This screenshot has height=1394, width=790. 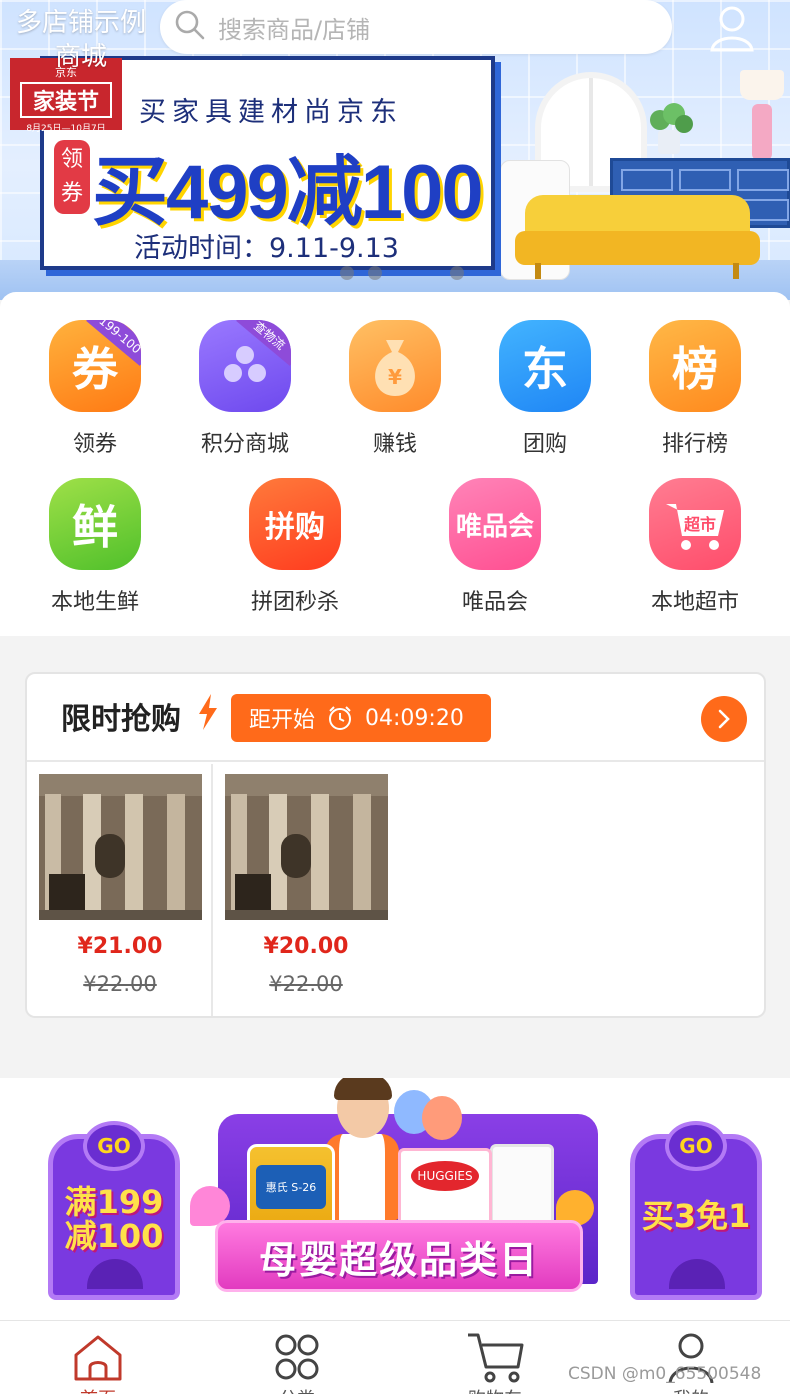 What do you see at coordinates (95, 366) in the screenshot?
I see `coupon-icon: 券 199-100` at bounding box center [95, 366].